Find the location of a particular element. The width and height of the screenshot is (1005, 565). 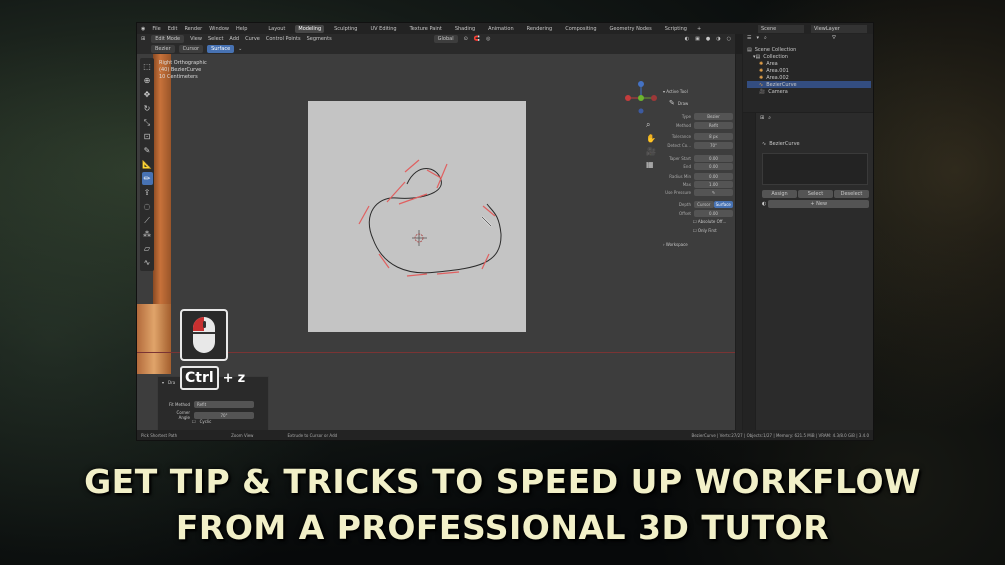

outliner-item-camera: 🎥 Camera is located at coordinates (809, 91).